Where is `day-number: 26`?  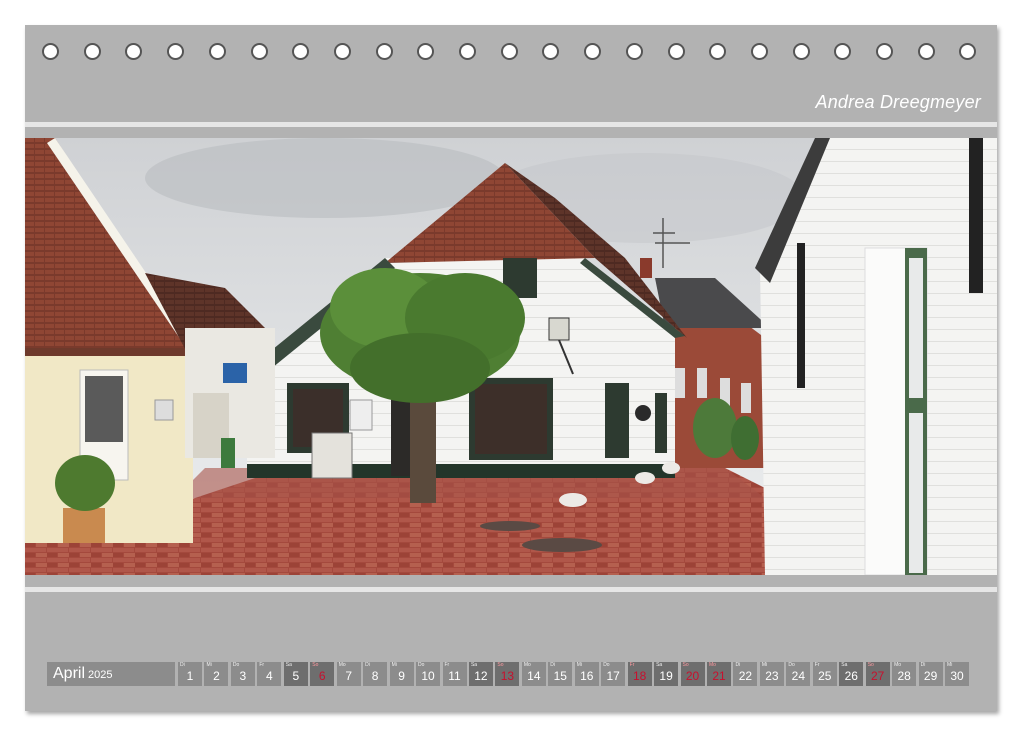 day-number: 26 is located at coordinates (851, 676).